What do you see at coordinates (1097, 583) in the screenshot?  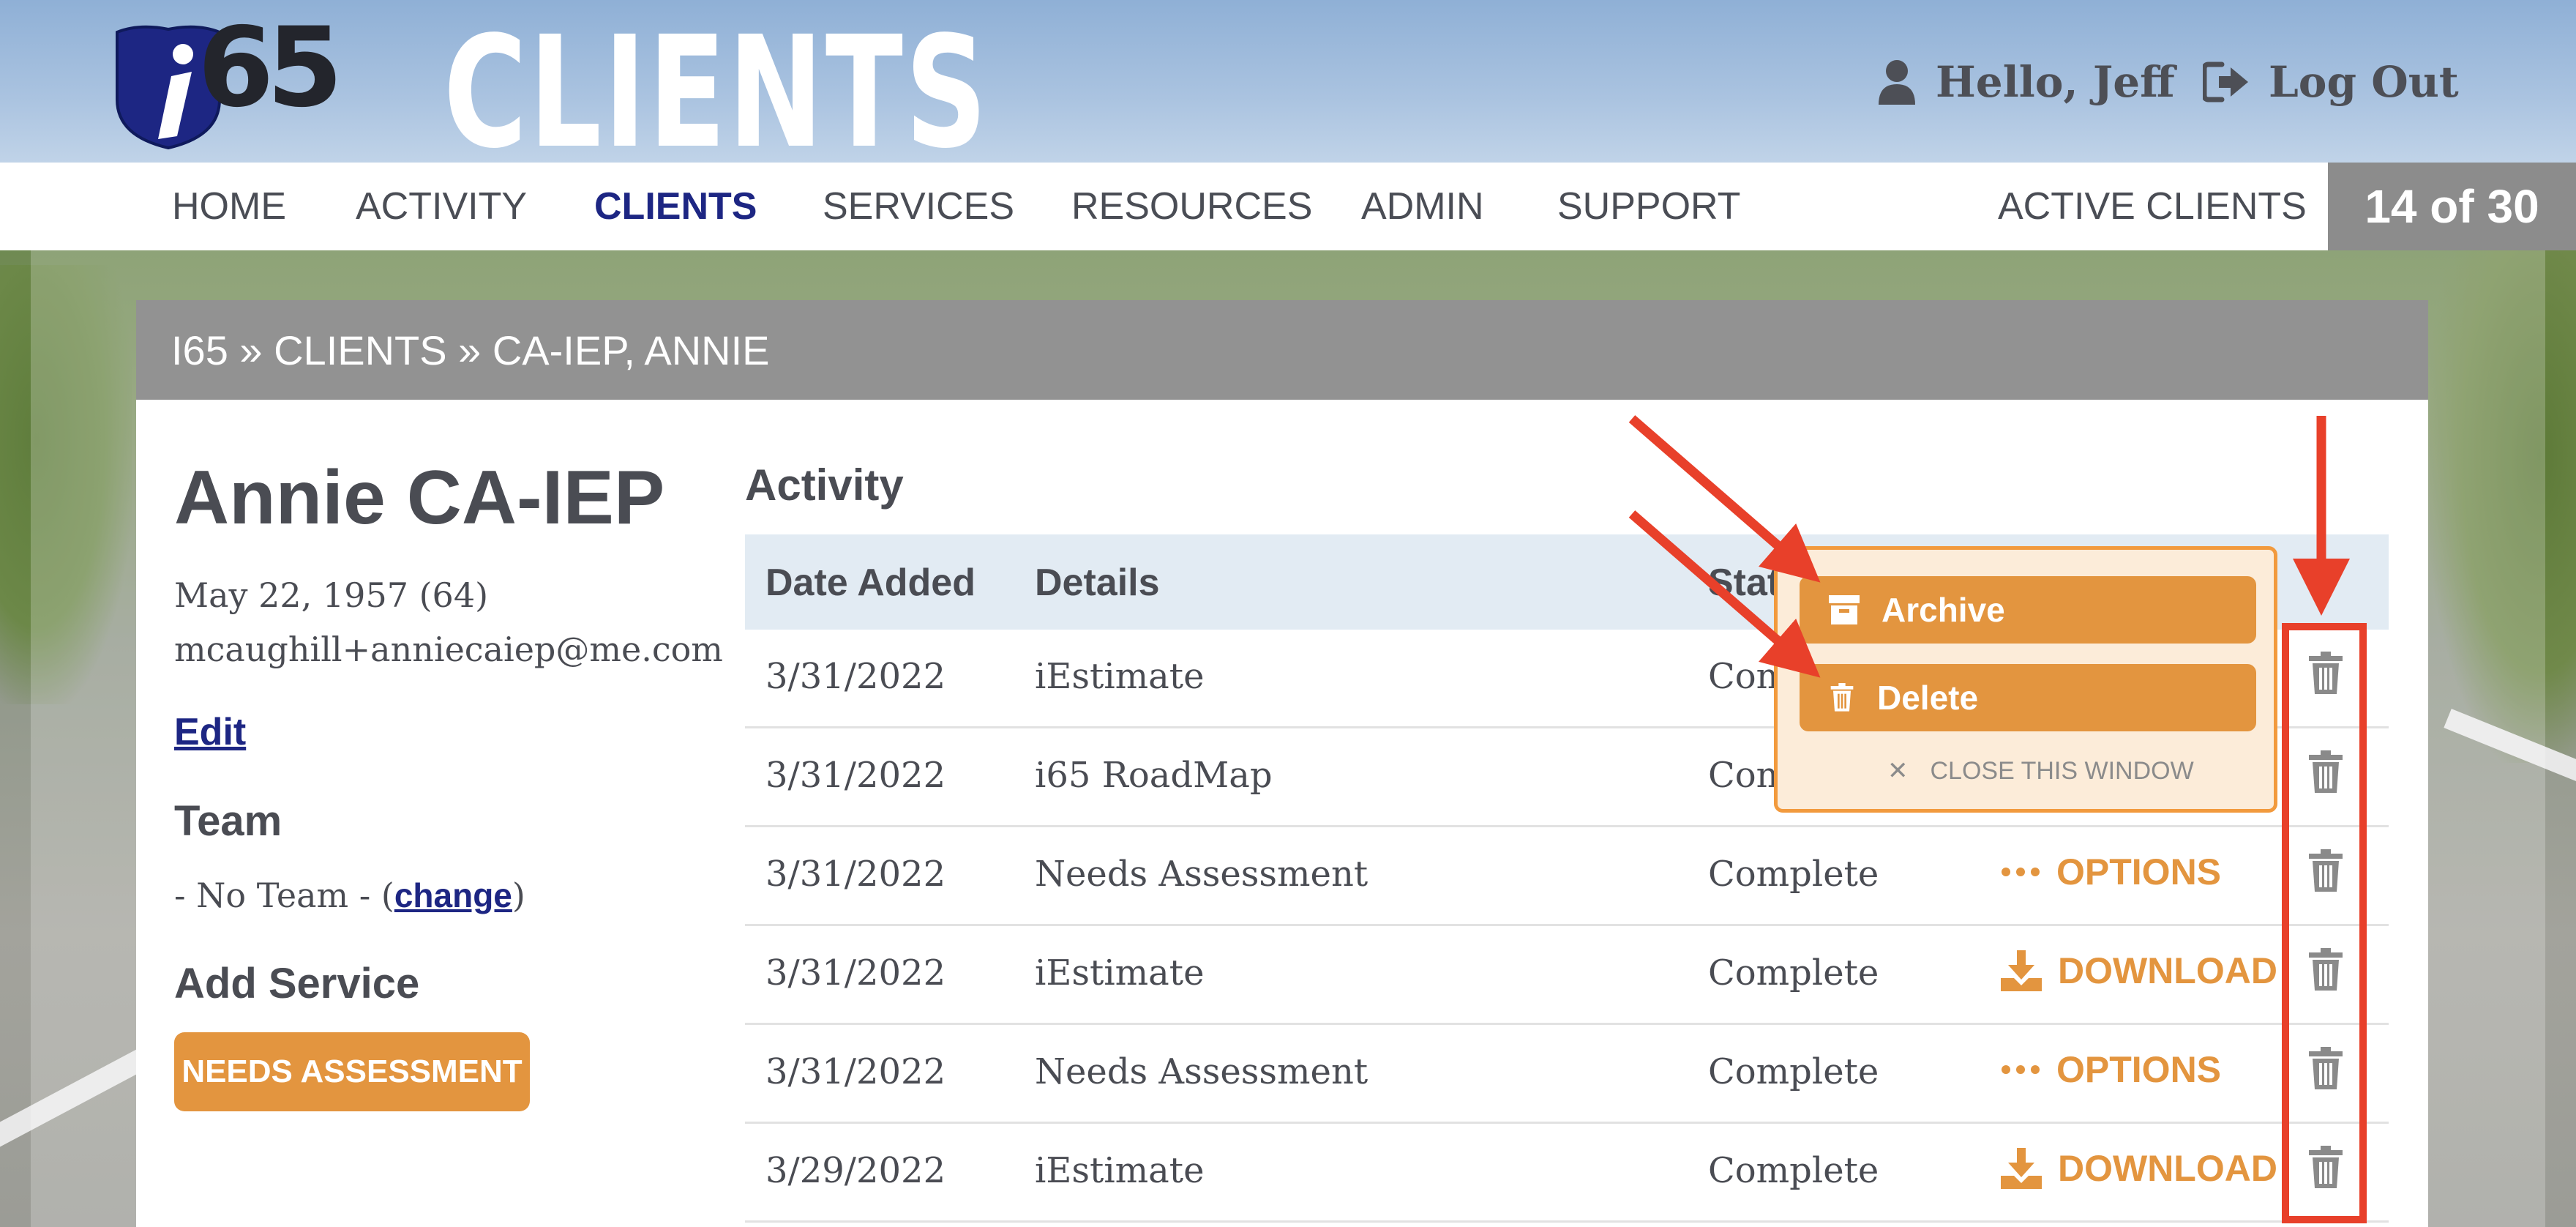 I see `column-details: Details` at bounding box center [1097, 583].